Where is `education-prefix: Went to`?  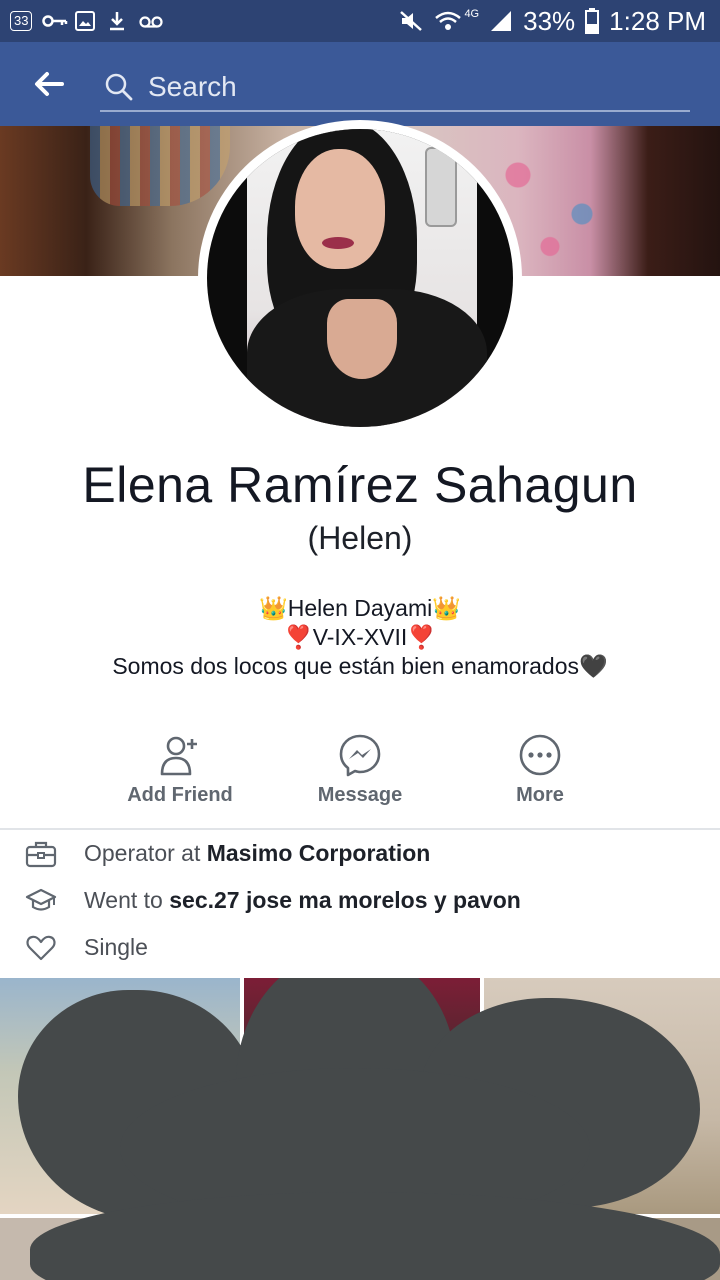 education-prefix: Went to is located at coordinates (127, 900).